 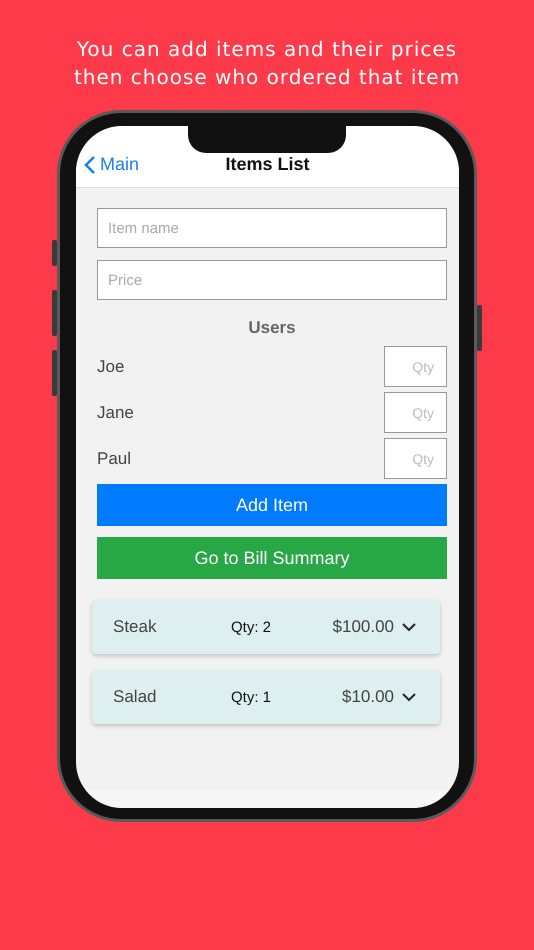 What do you see at coordinates (110, 366) in the screenshot?
I see `user-name: Joe` at bounding box center [110, 366].